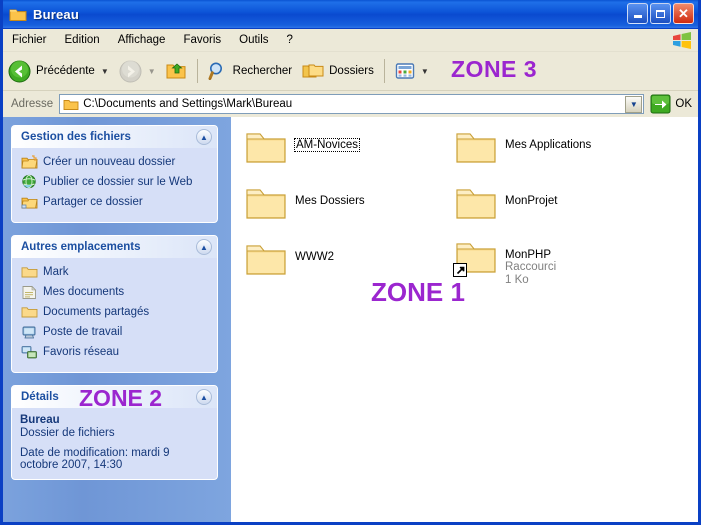  What do you see at coordinates (81, 247) in the screenshot?
I see `panel-title: Autres emplacements` at bounding box center [81, 247].